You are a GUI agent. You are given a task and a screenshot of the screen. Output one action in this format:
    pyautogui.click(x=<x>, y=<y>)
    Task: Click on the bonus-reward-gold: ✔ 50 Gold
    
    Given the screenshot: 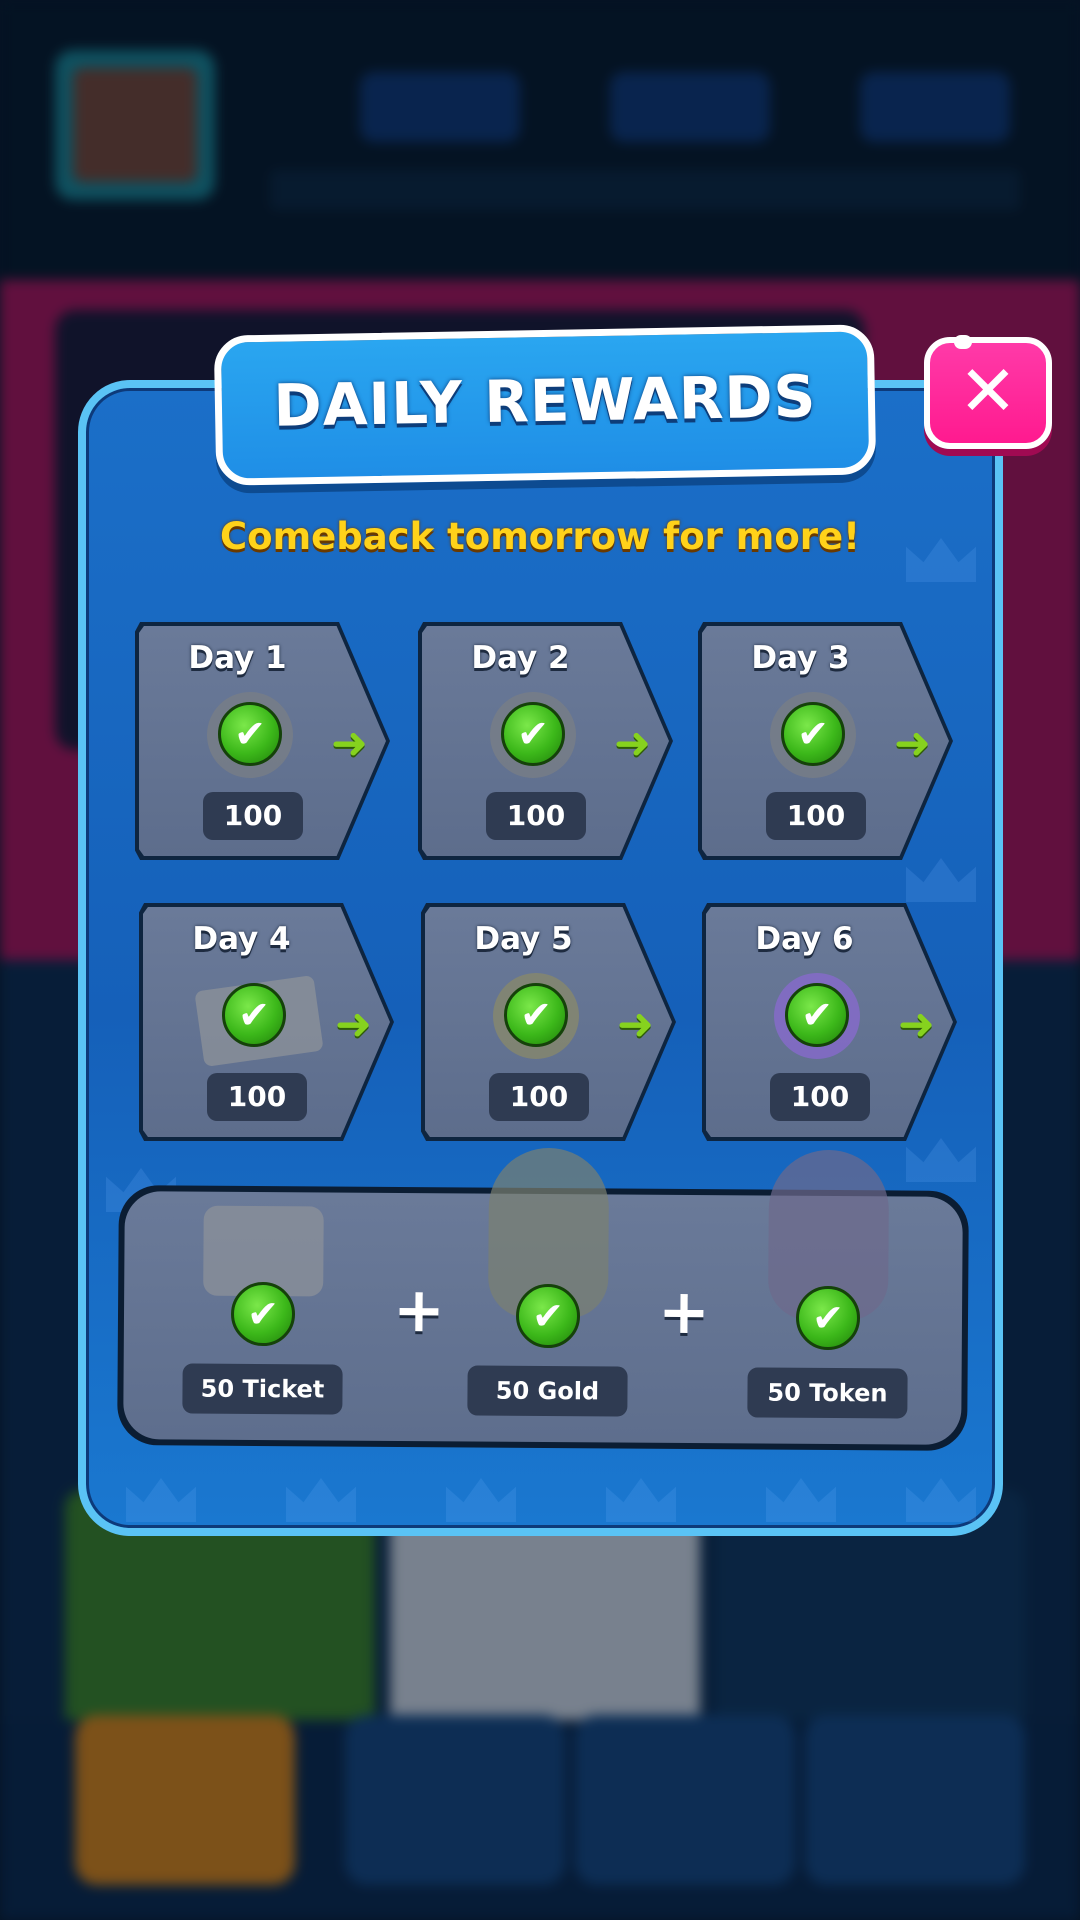 What is the action you would take?
    pyautogui.click(x=548, y=1292)
    